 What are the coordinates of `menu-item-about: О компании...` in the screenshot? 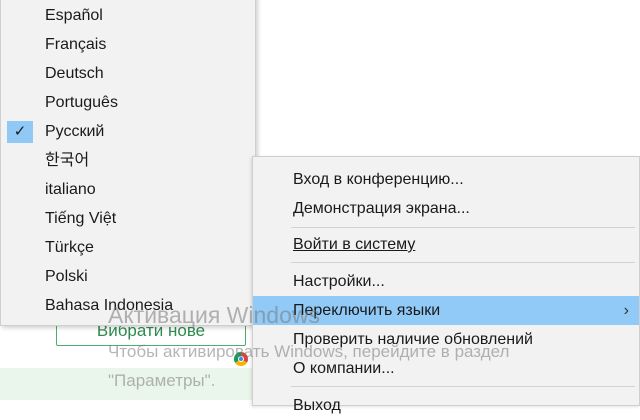 It's located at (446, 368).